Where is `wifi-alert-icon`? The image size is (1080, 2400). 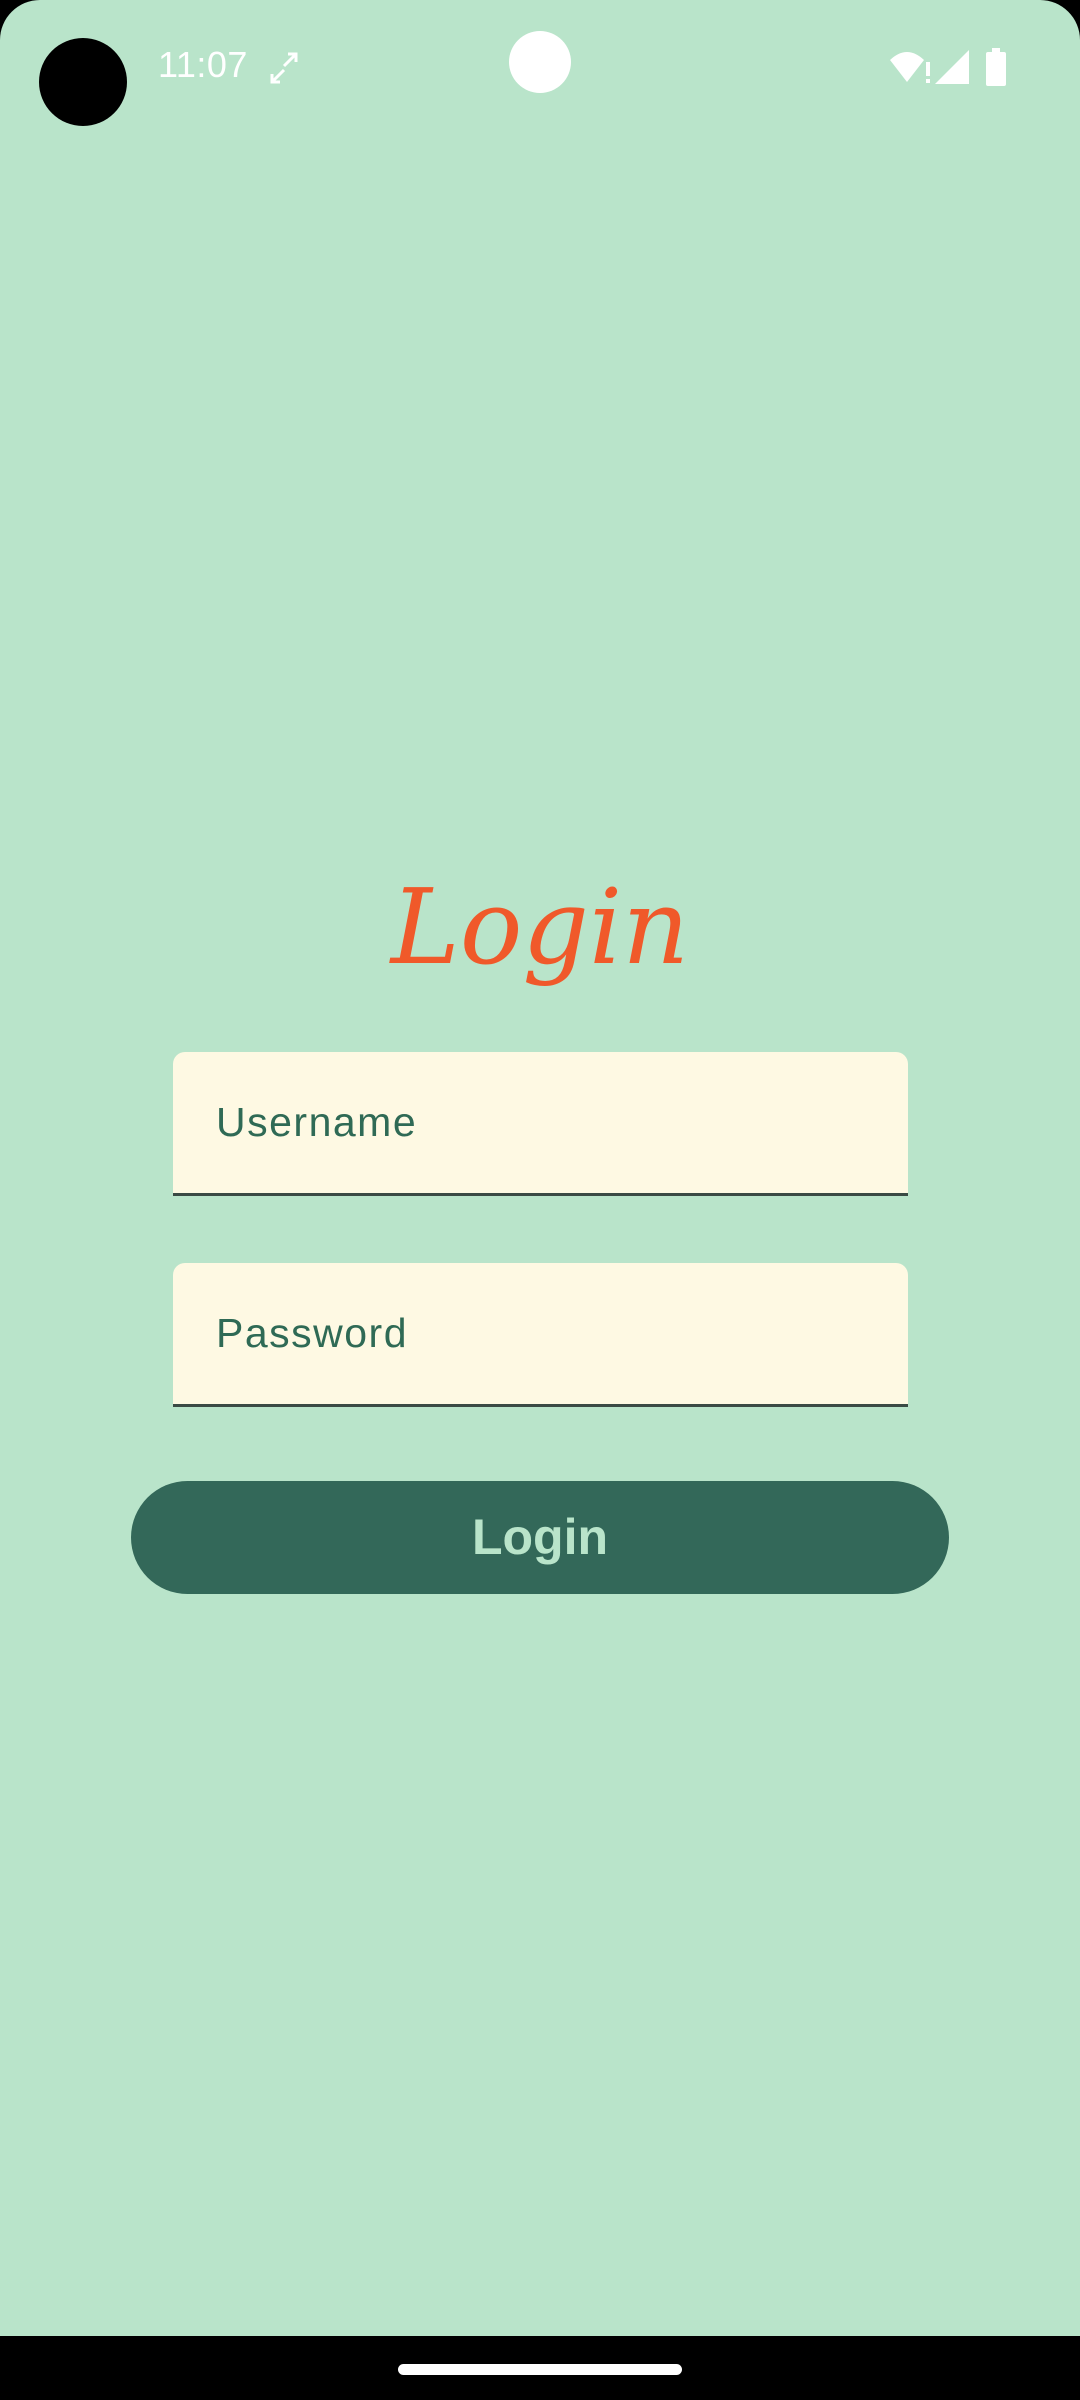 wifi-alert-icon is located at coordinates (910, 67).